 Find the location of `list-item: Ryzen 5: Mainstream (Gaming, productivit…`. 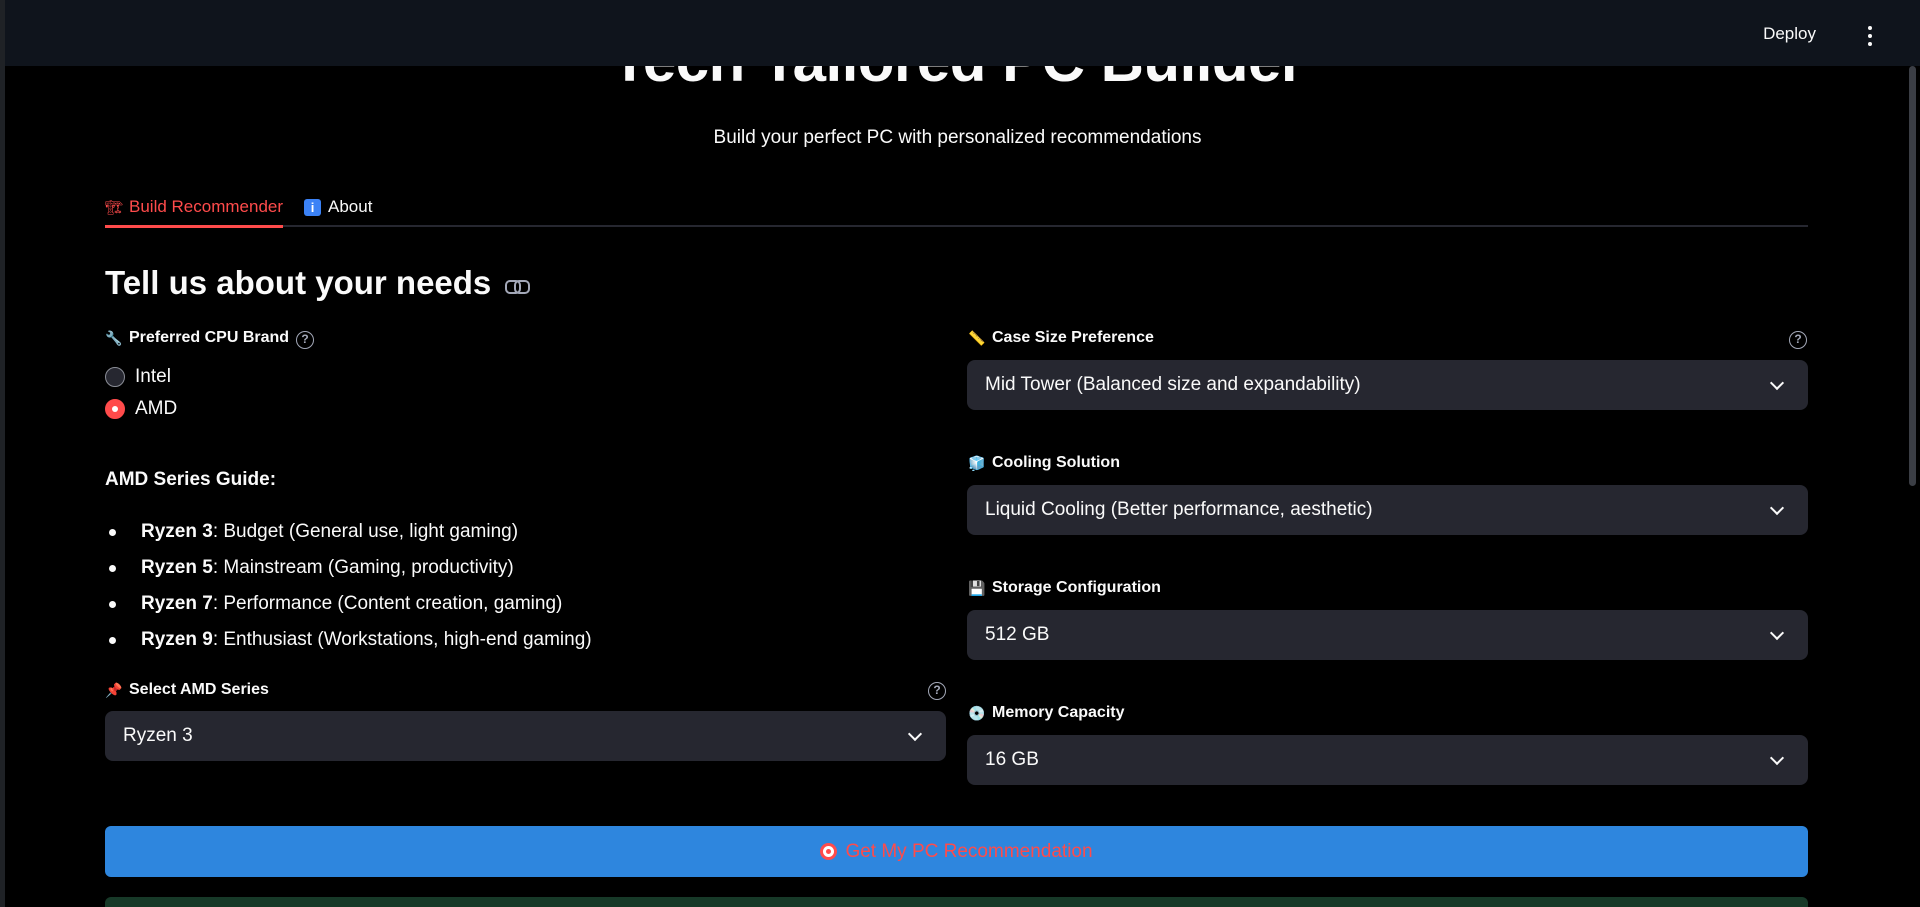

list-item: Ryzen 5: Mainstream (Gaming, productivit… is located at coordinates (348, 568).